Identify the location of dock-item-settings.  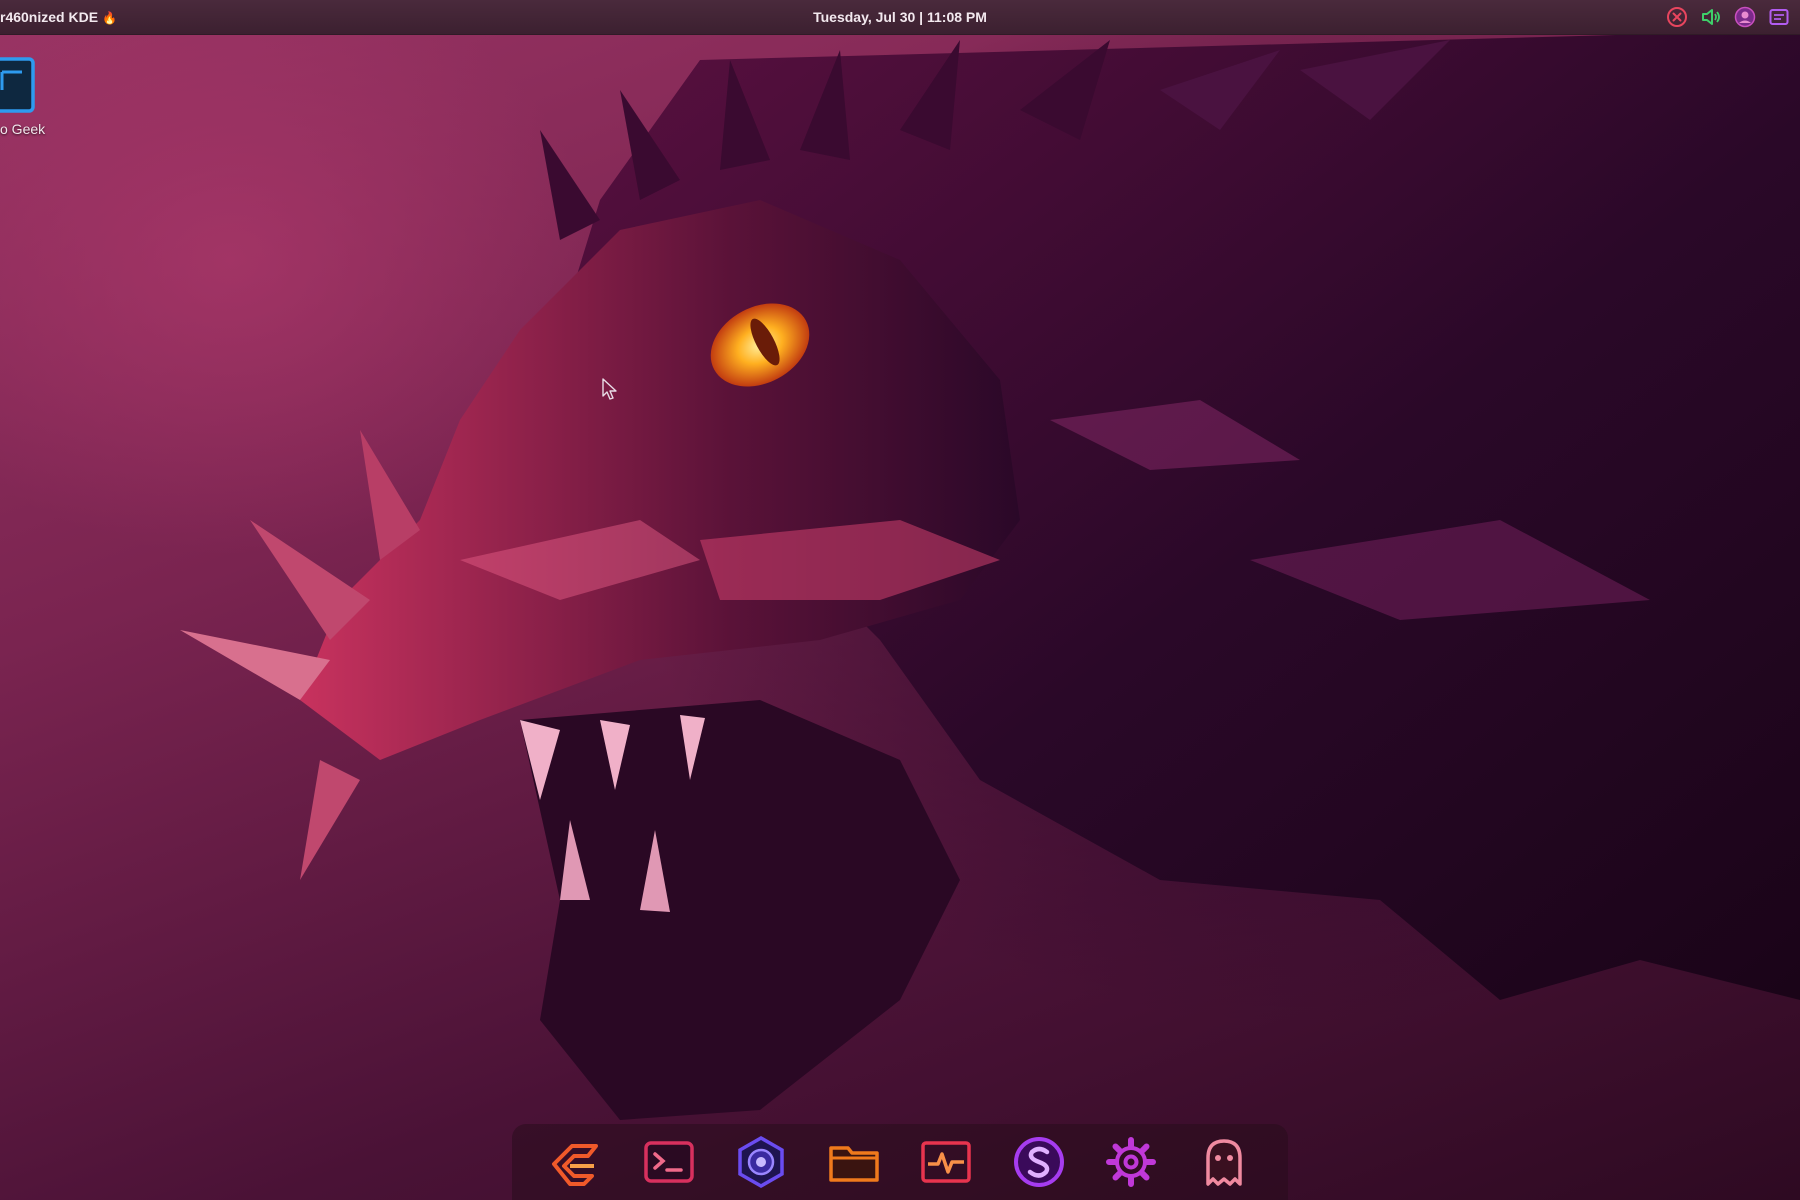
(1131, 1162).